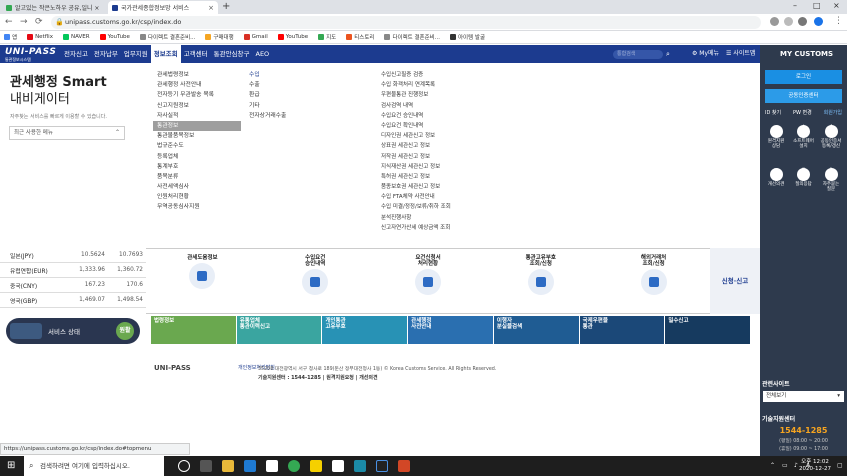 The width and height of the screenshot is (847, 476). Describe the element at coordinates (163, 7) in the screenshot. I see `browser-tab-2: 국가관세종합정보망 서비스 ×` at that location.